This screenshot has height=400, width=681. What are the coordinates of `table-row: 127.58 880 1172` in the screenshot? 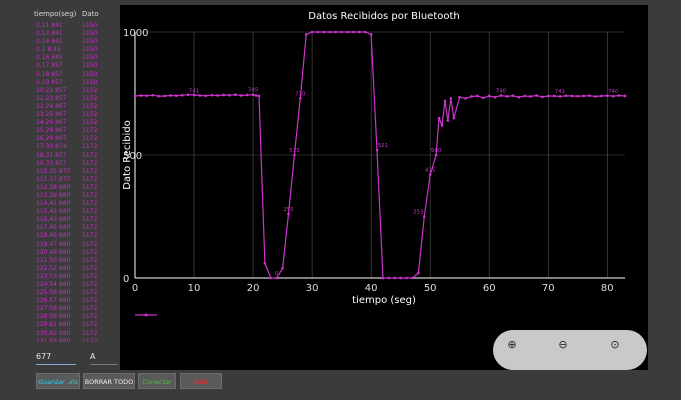 It's located at (76, 309).